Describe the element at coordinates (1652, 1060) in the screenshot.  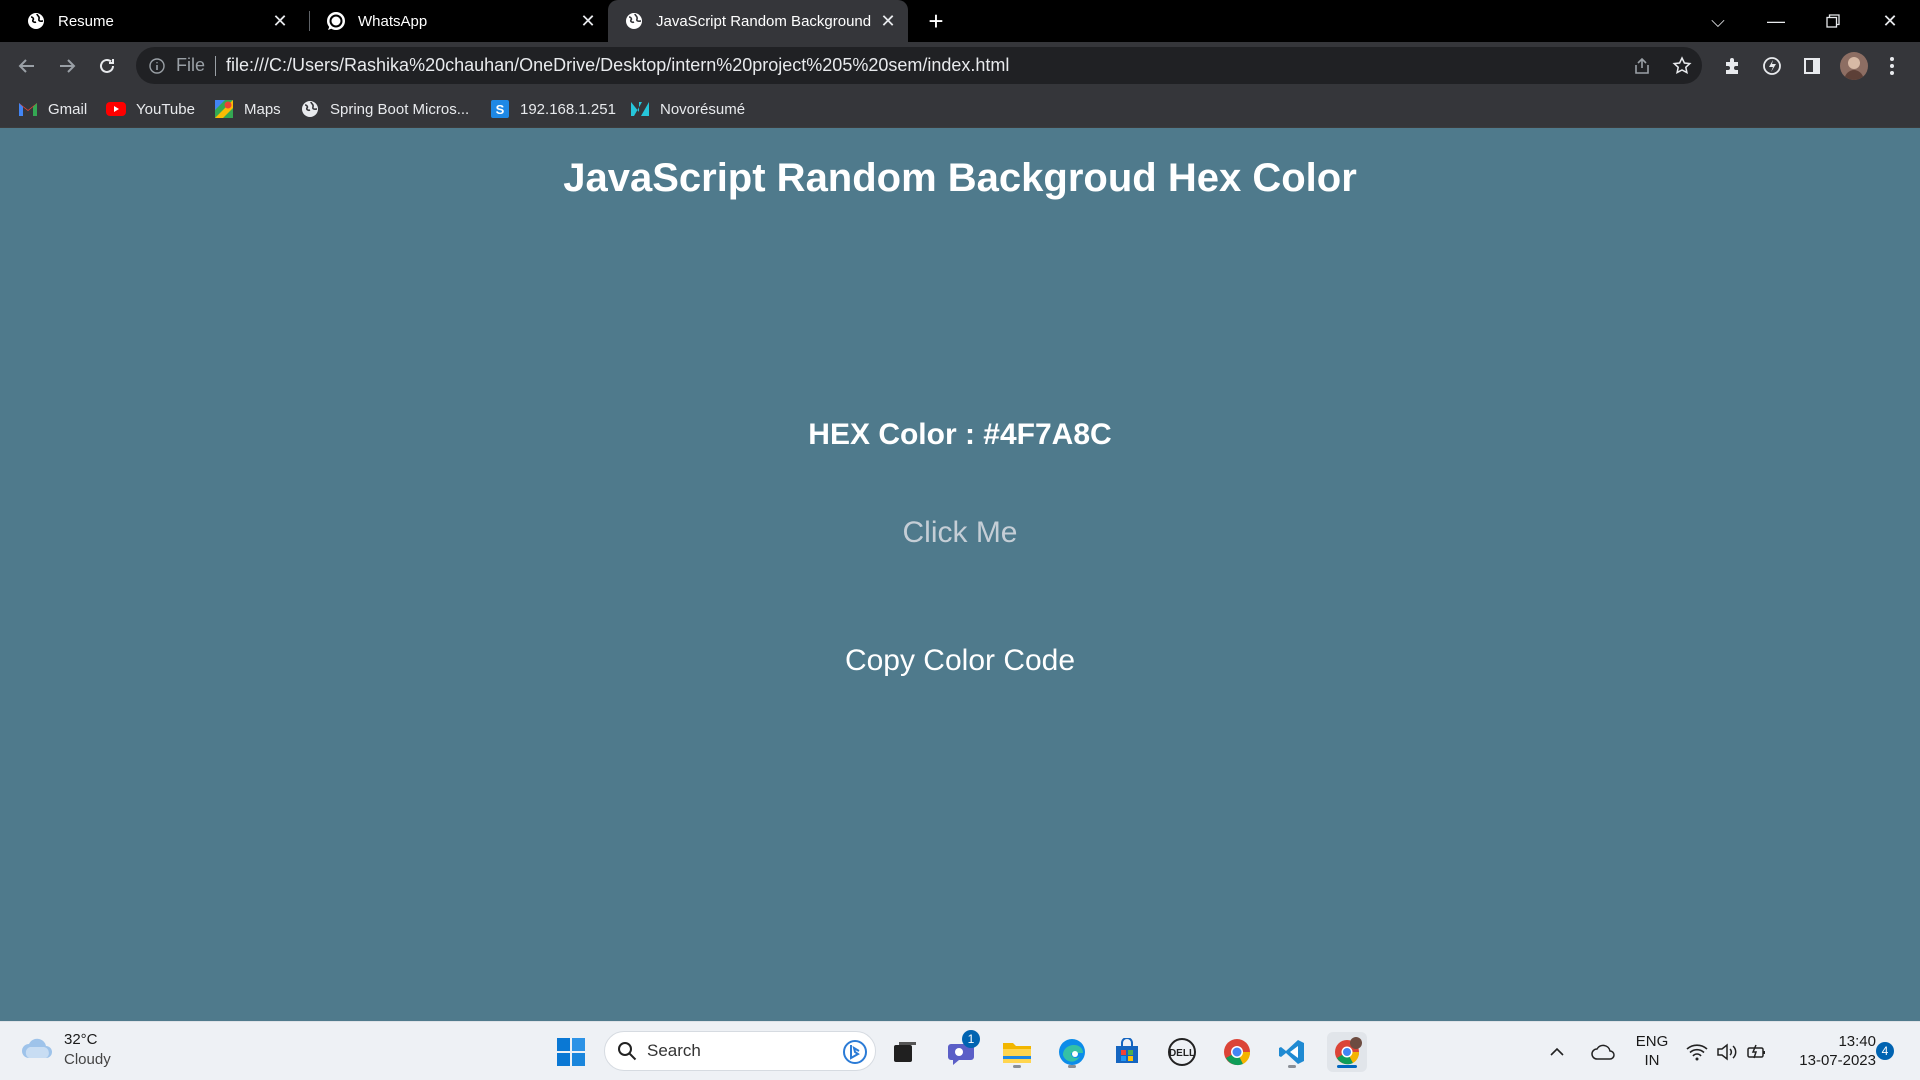
I see `language-region: IN` at that location.